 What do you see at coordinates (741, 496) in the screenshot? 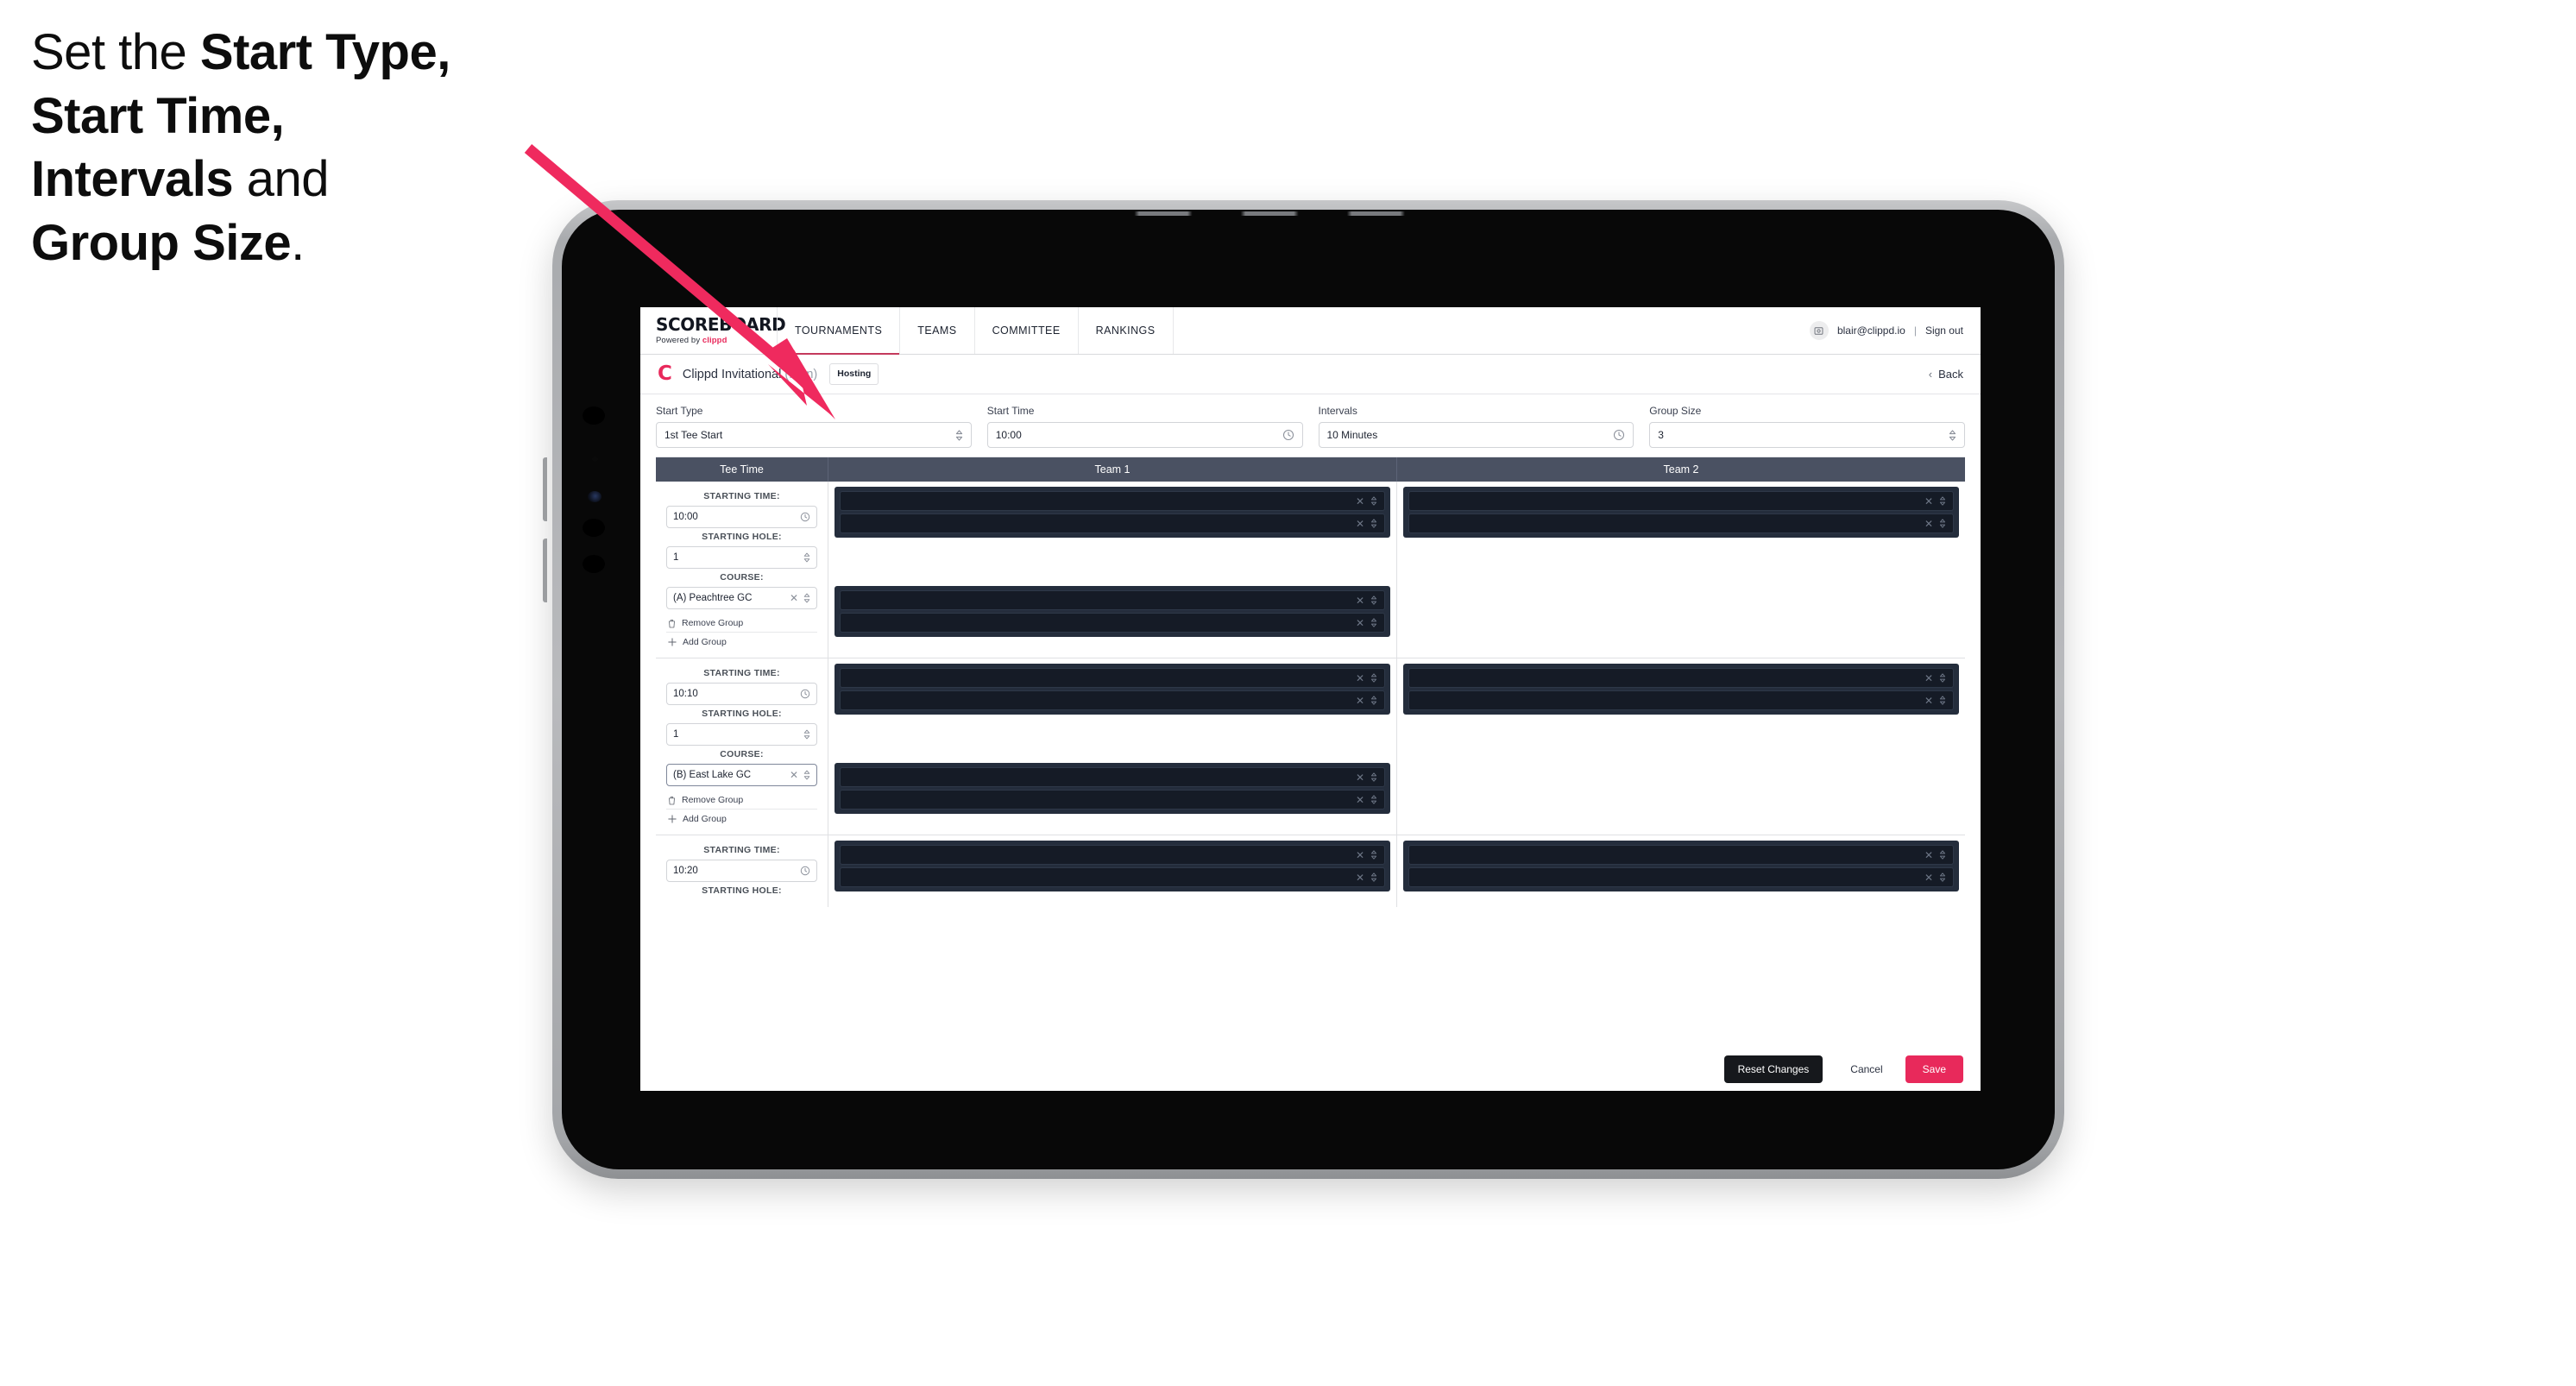
I see `label-starting-time: STARTING TIME:` at bounding box center [741, 496].